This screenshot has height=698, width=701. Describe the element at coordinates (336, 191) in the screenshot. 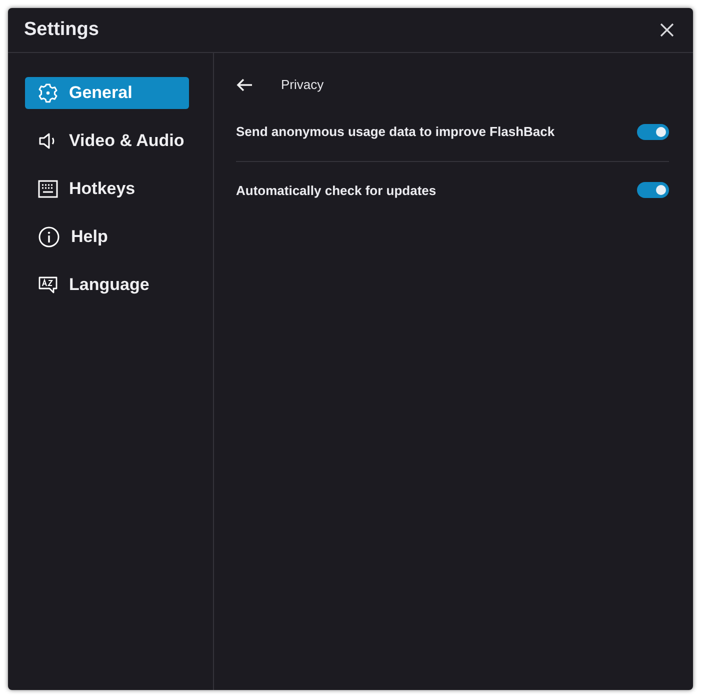

I see `setting-label: Automatically check for updates` at that location.